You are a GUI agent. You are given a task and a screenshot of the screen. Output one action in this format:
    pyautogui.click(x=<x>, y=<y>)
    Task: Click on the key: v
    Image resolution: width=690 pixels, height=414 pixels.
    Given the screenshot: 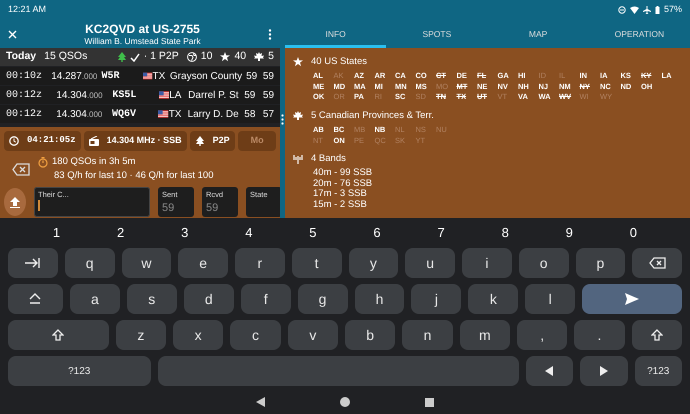 What is the action you would take?
    pyautogui.click(x=313, y=335)
    